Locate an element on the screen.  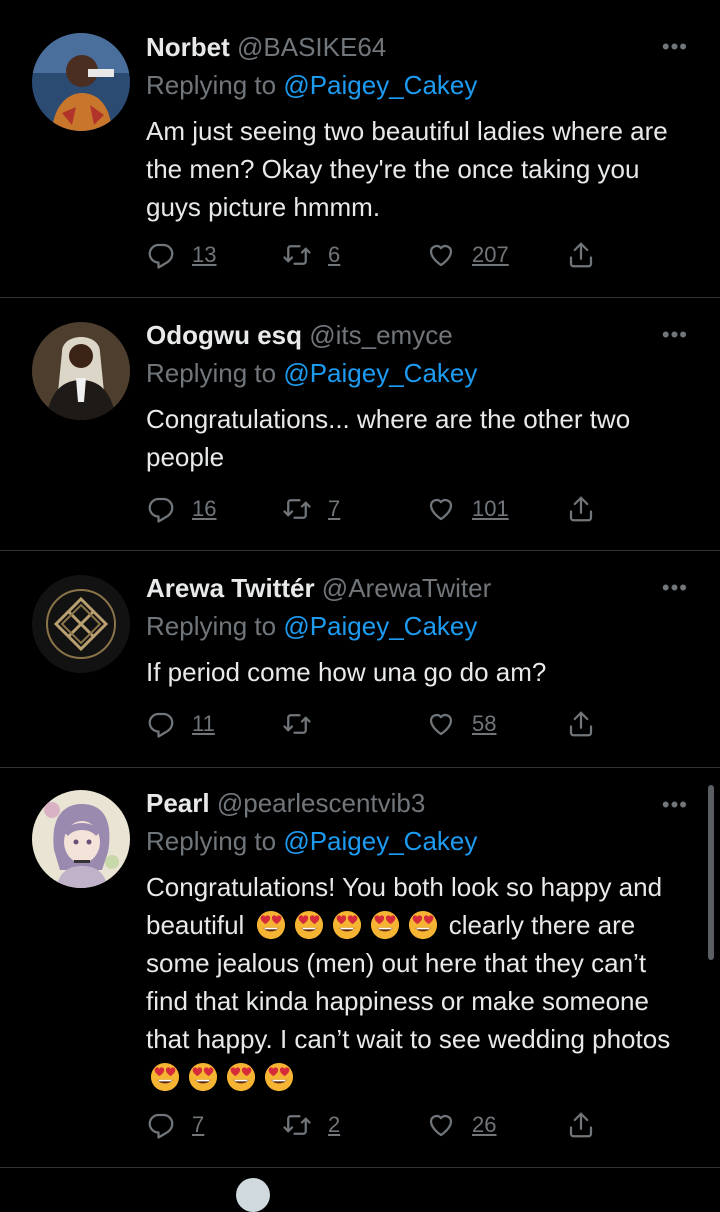
display-name: Pearl is located at coordinates (178, 803).